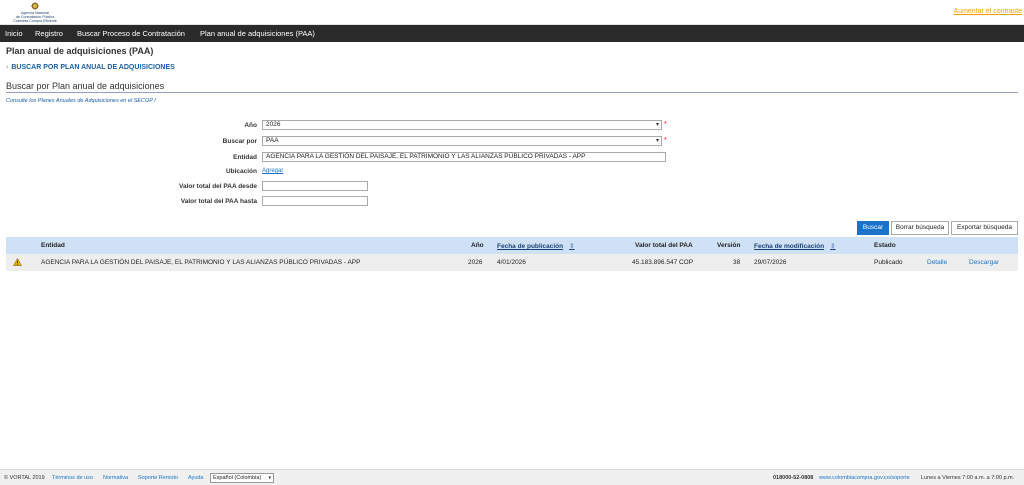  I want to click on clear-search-button: Borrar búsqueda, so click(920, 228).